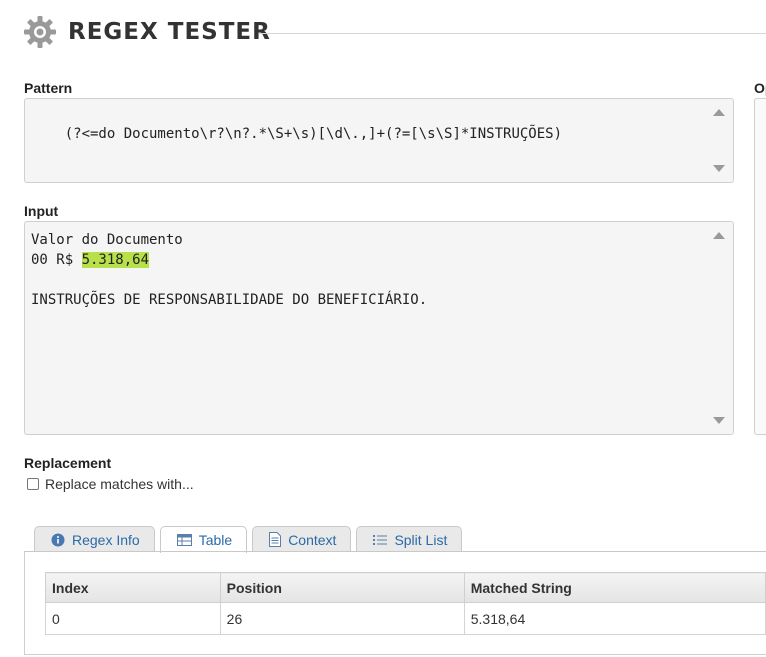 This screenshot has width=766, height=657. I want to click on replace-matches-checkbox, so click(33, 484).